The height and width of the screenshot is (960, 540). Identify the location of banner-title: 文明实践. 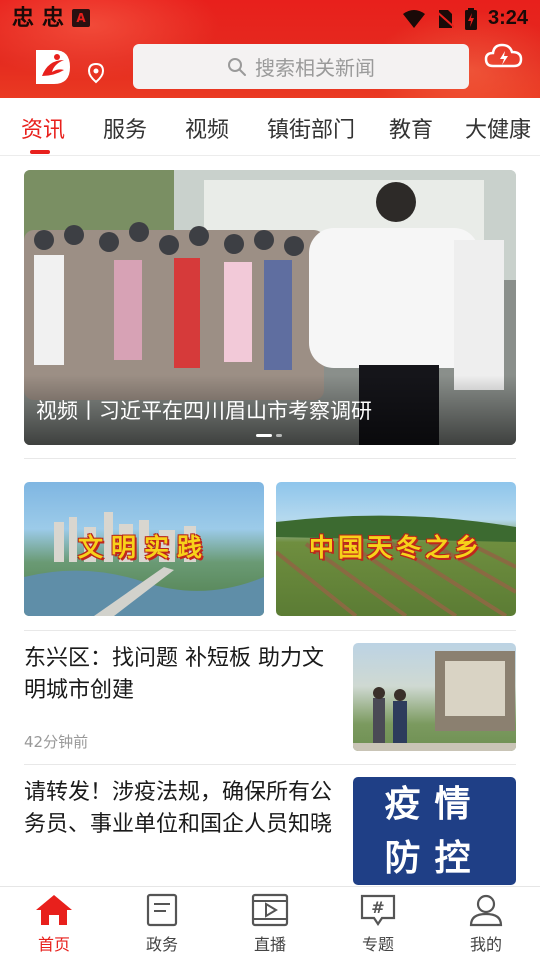
(143, 547).